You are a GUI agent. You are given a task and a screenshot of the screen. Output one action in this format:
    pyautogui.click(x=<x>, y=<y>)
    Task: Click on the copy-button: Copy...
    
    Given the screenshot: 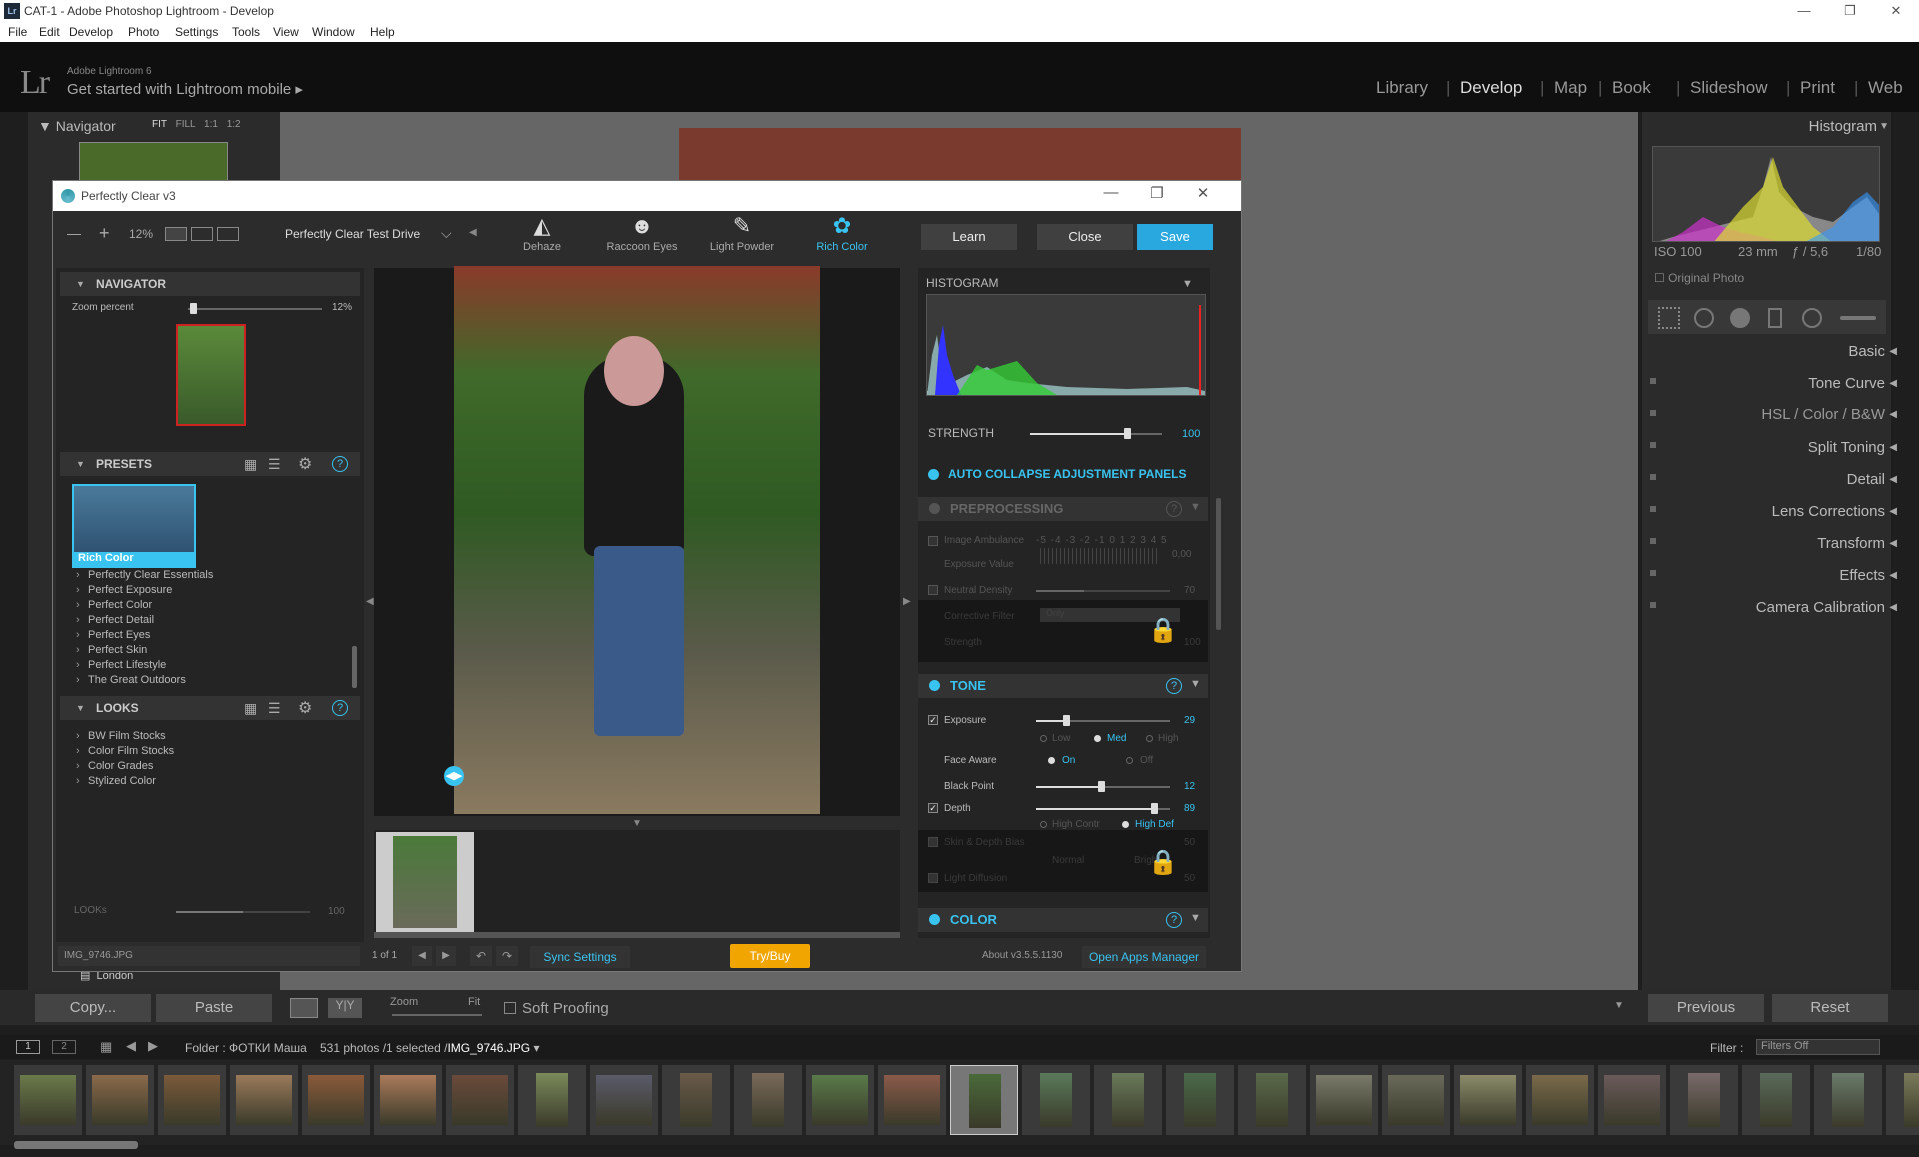 What is the action you would take?
    pyautogui.click(x=93, y=1008)
    